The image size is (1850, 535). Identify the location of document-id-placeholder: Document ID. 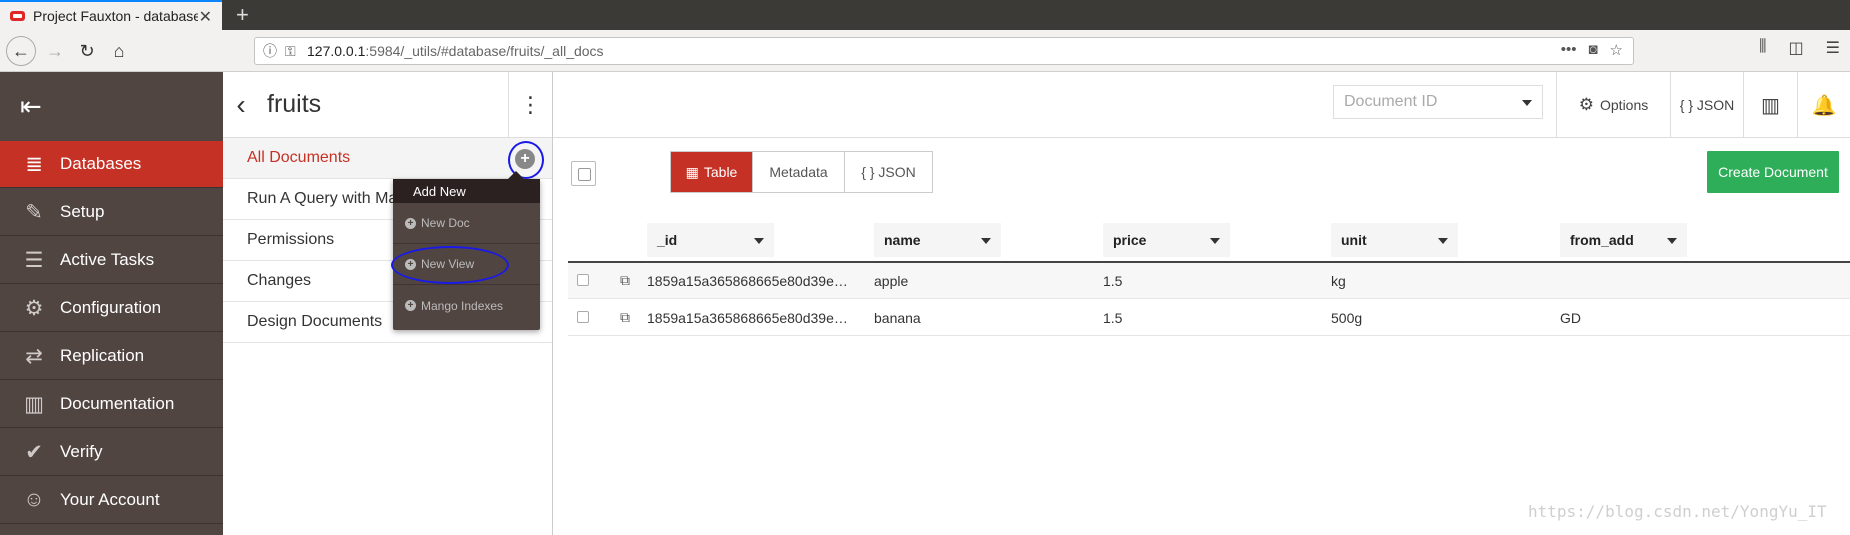
(1391, 101).